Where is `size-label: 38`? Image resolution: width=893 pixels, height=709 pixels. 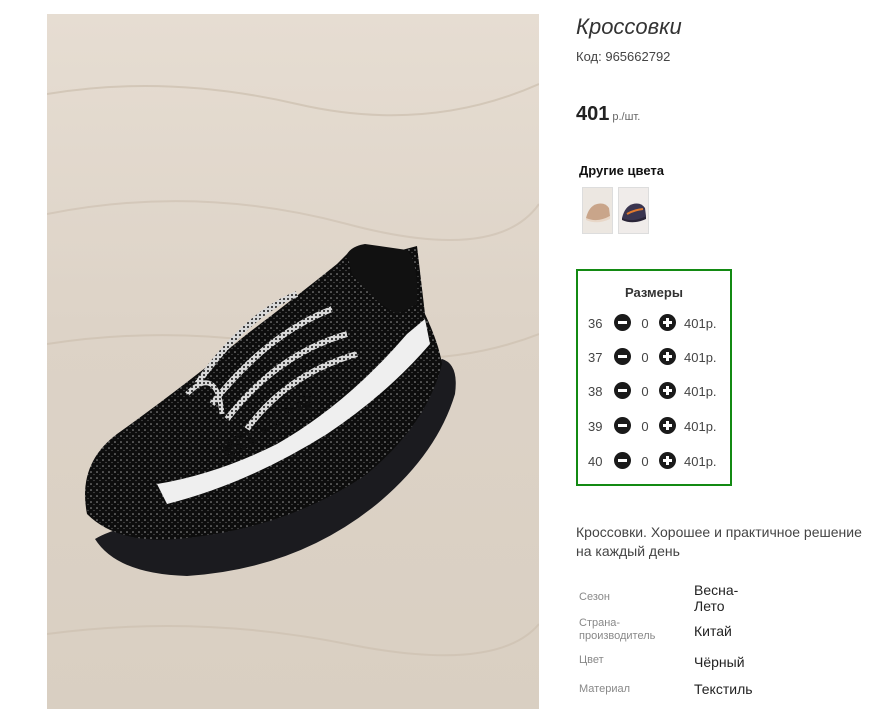
size-label: 38 is located at coordinates (595, 391).